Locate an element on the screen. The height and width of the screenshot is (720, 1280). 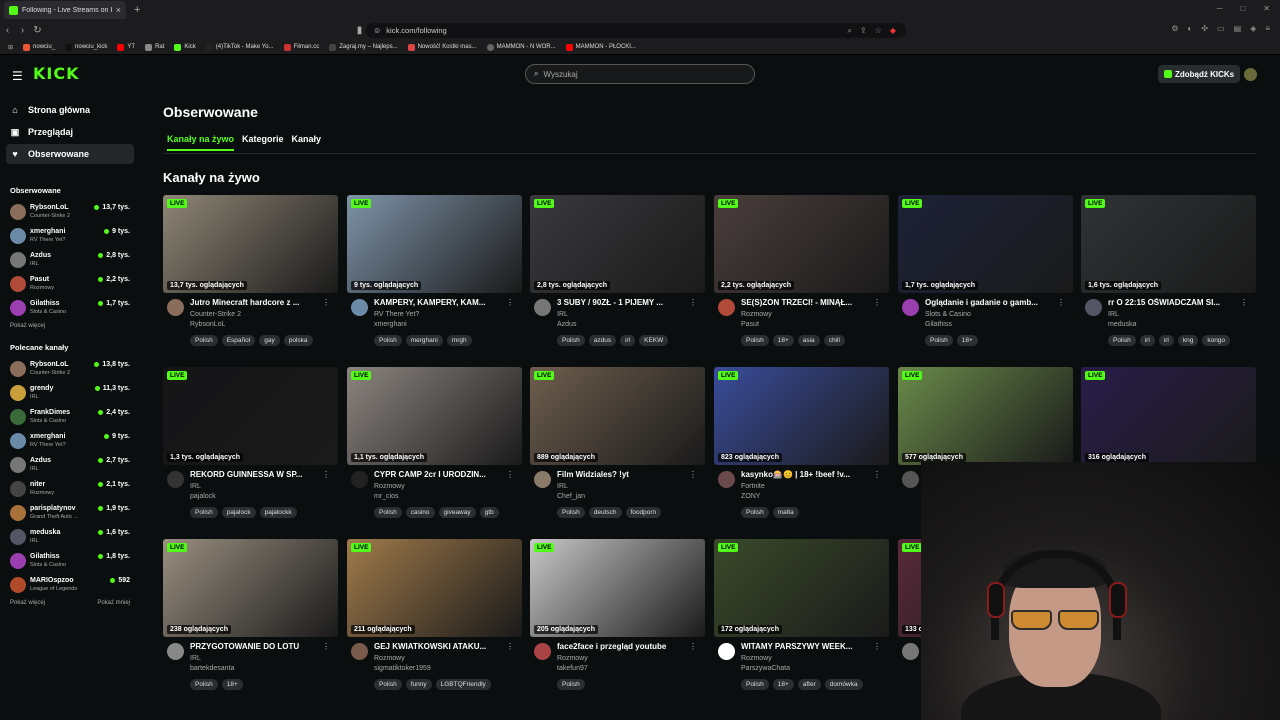
user-avatar is located at coordinates (1250, 74).